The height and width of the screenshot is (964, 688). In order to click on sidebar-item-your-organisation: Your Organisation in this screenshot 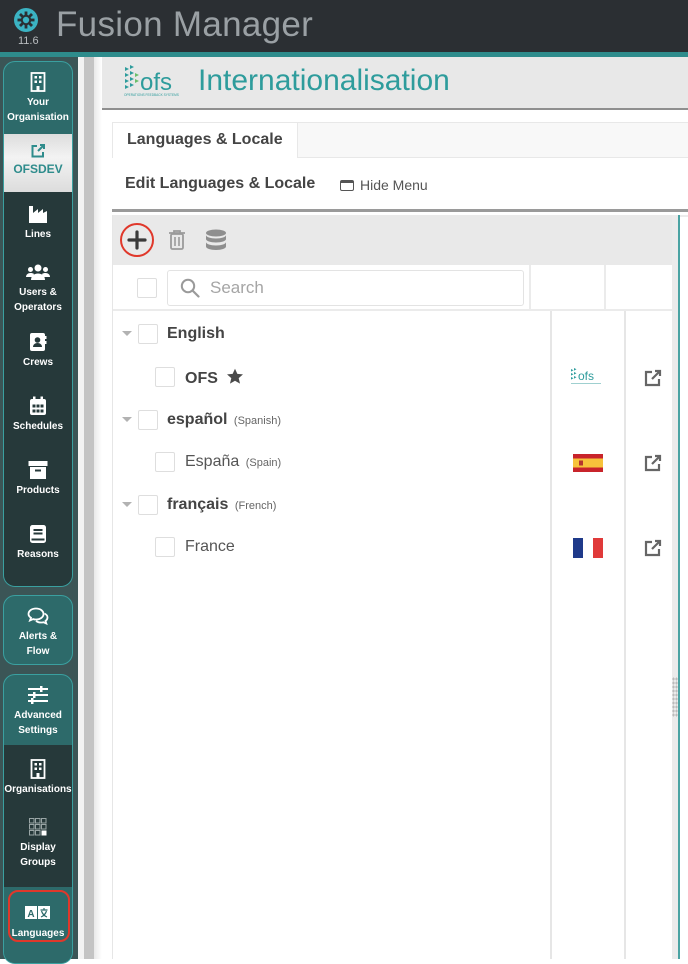, I will do `click(38, 98)`.